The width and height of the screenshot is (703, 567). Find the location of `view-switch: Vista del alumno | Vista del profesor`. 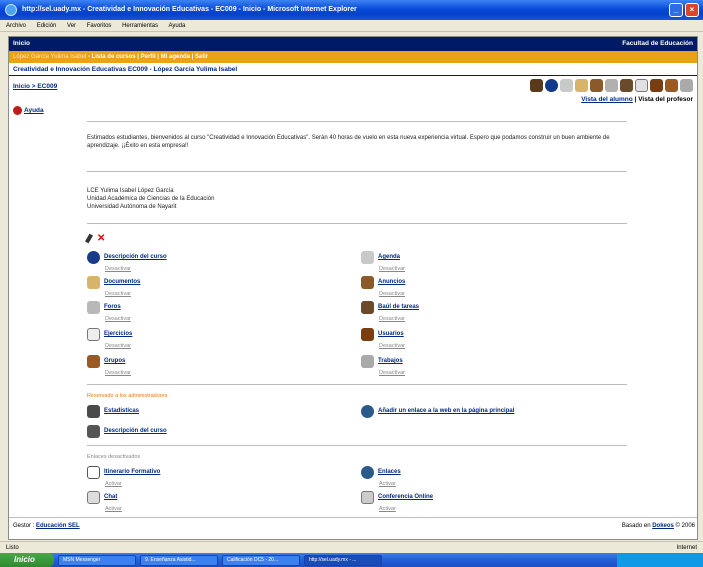

view-switch: Vista del alumno | Vista del profesor is located at coordinates (637, 99).